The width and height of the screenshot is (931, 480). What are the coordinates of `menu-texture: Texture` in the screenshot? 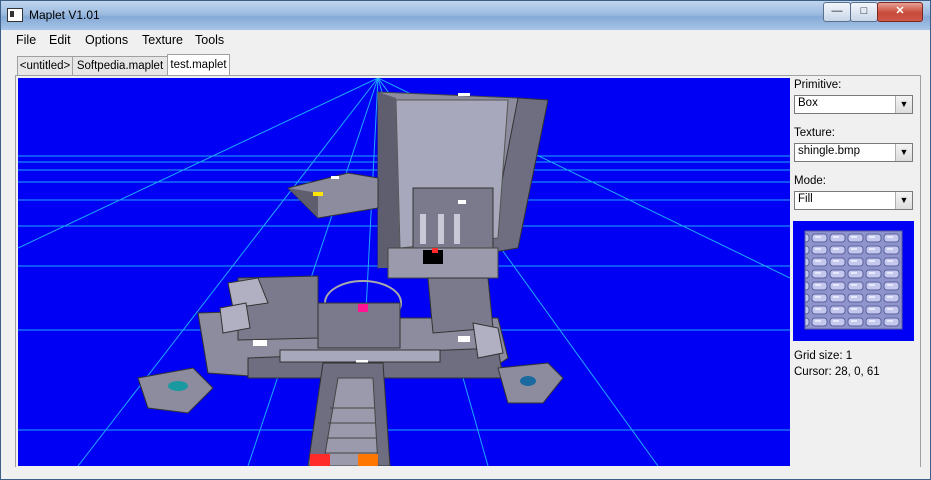 It's located at (162, 40).